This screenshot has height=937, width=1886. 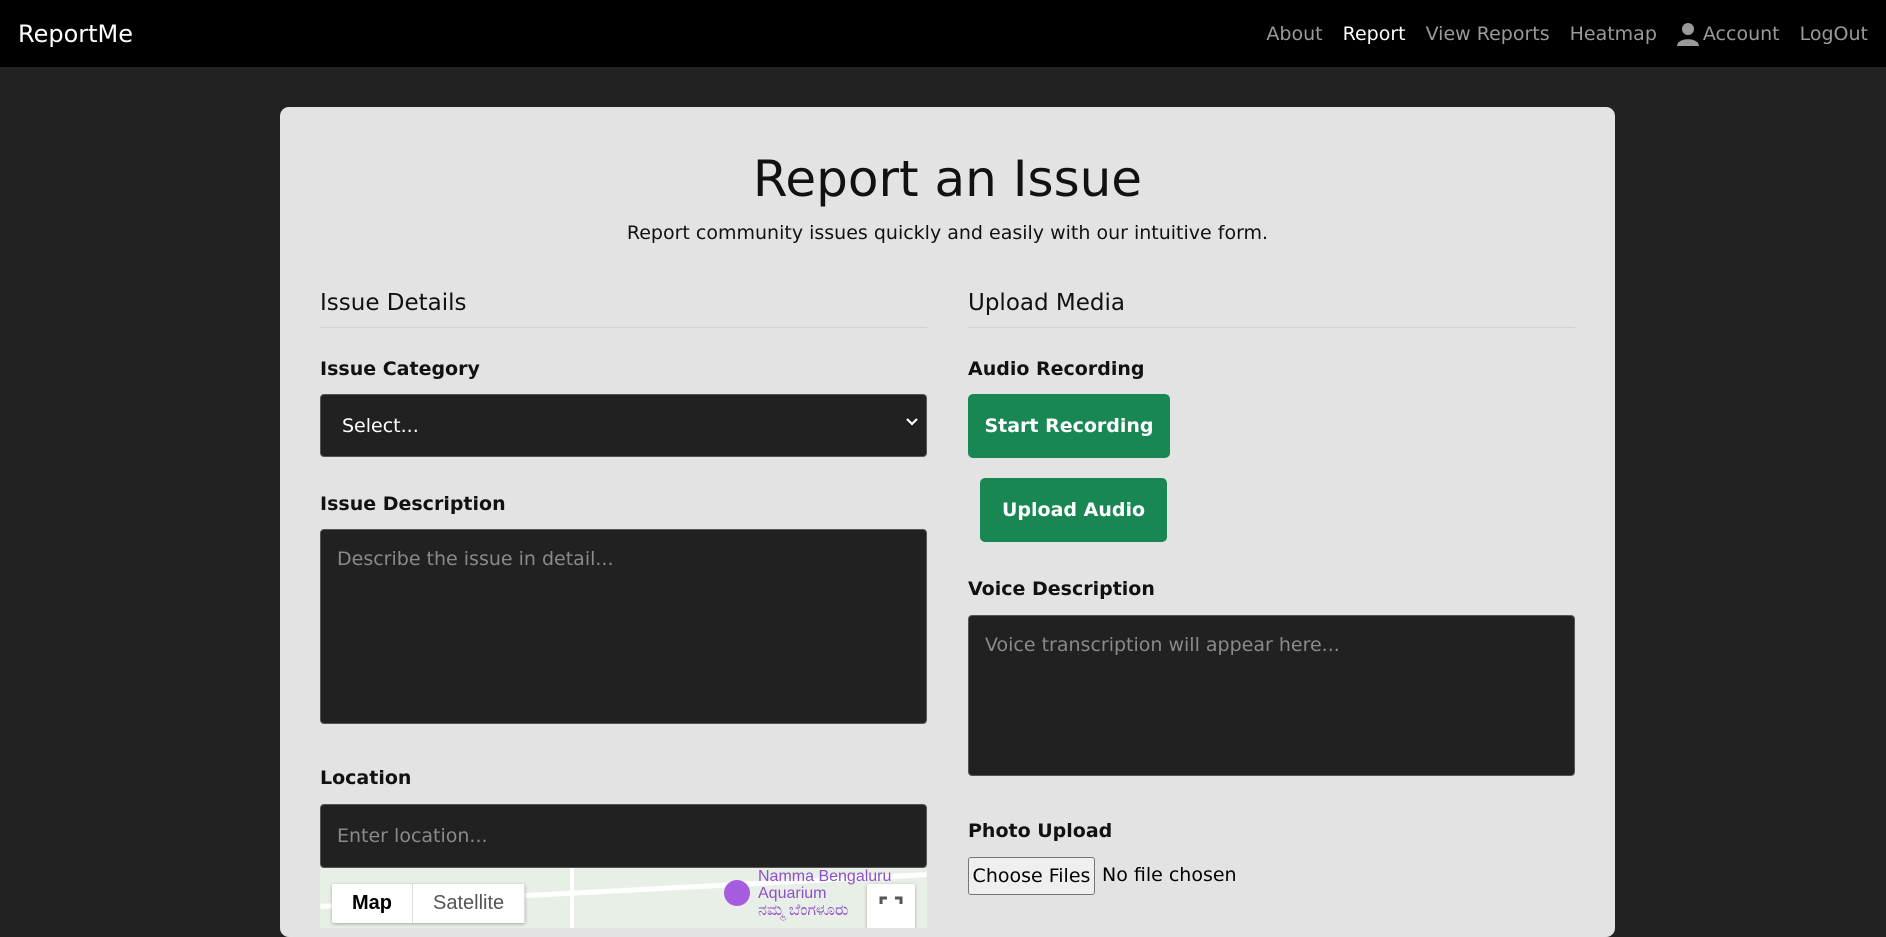 What do you see at coordinates (737, 893) in the screenshot?
I see `aquarium-poi-icon` at bounding box center [737, 893].